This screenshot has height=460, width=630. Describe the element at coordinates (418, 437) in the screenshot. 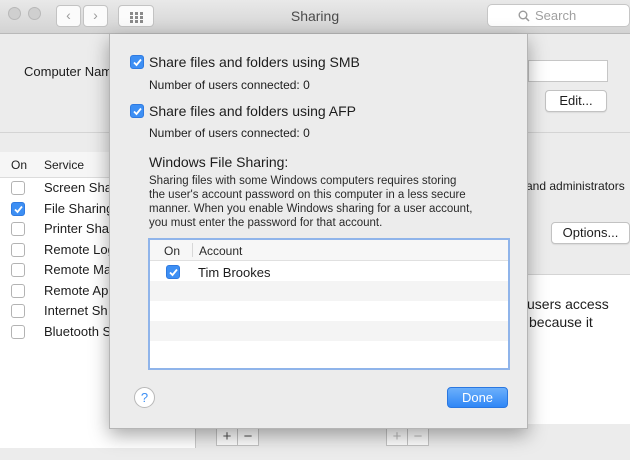

I see `remove-user-button: −` at that location.